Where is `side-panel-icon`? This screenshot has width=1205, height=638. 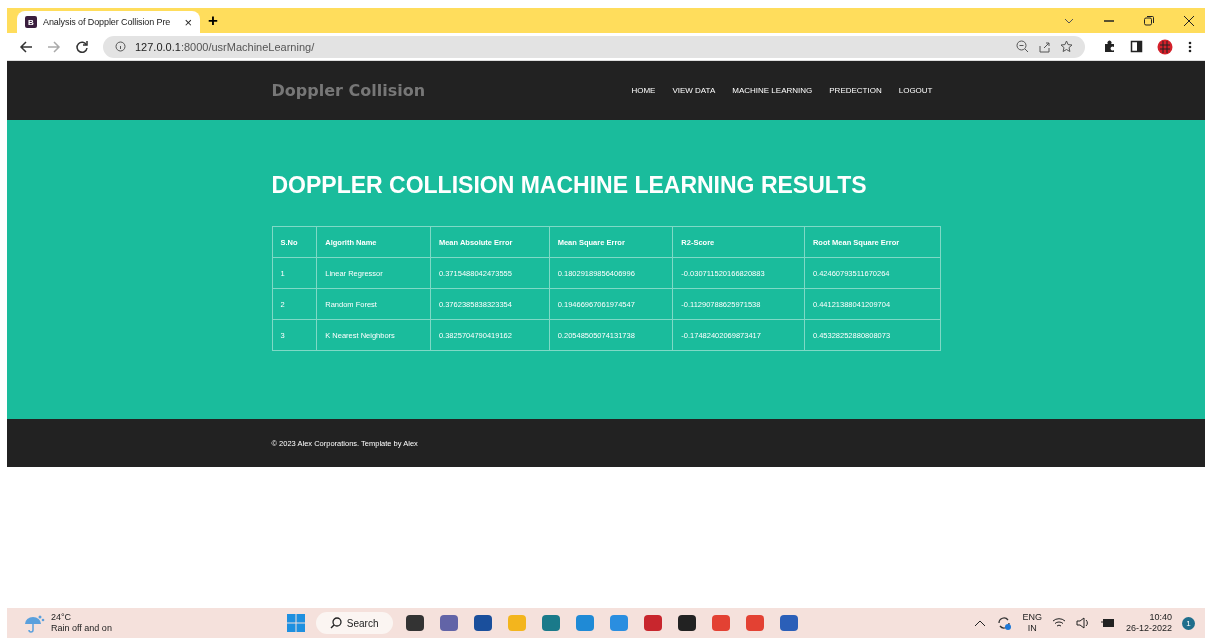
side-panel-icon is located at coordinates (1136, 46).